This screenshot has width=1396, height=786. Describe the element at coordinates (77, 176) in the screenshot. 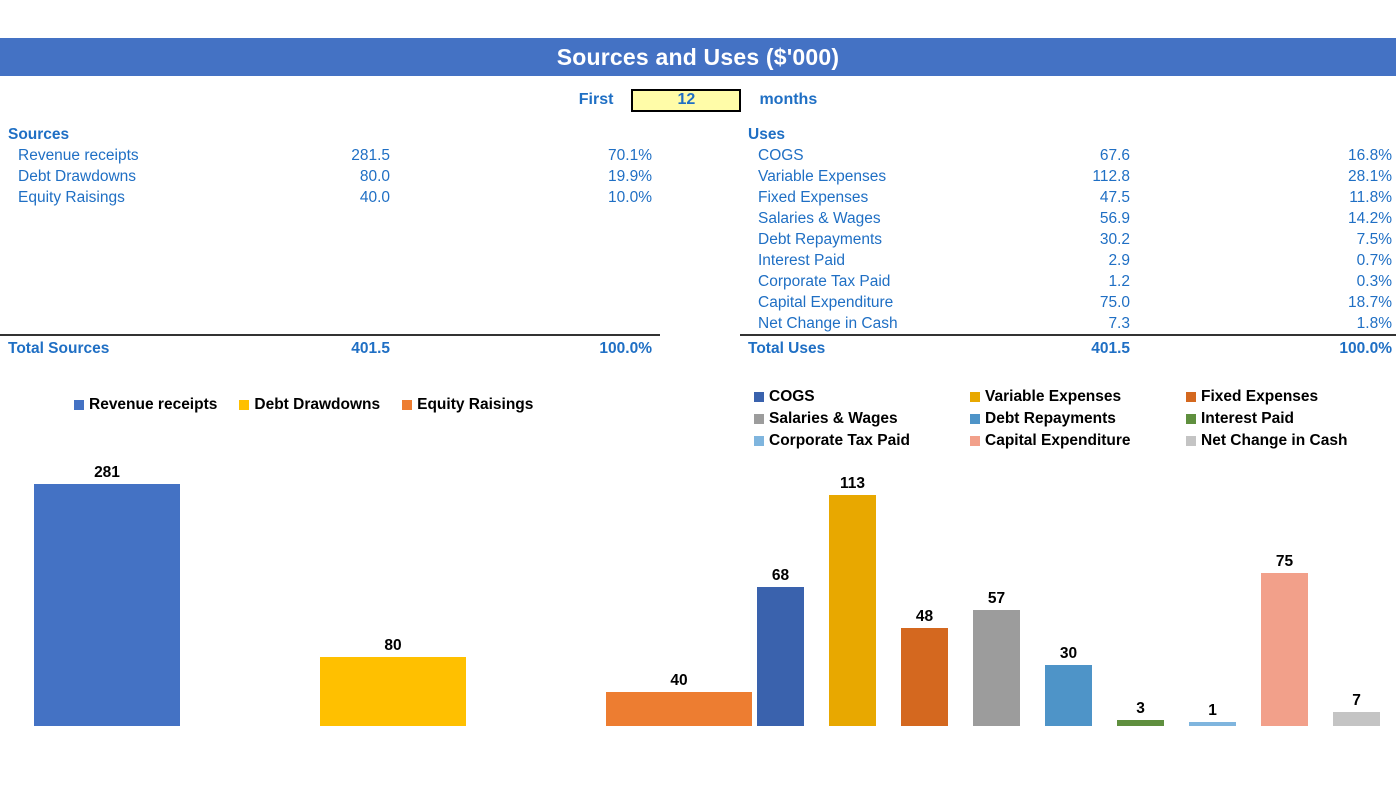

I see `row-label: Debt Drawdowns` at that location.